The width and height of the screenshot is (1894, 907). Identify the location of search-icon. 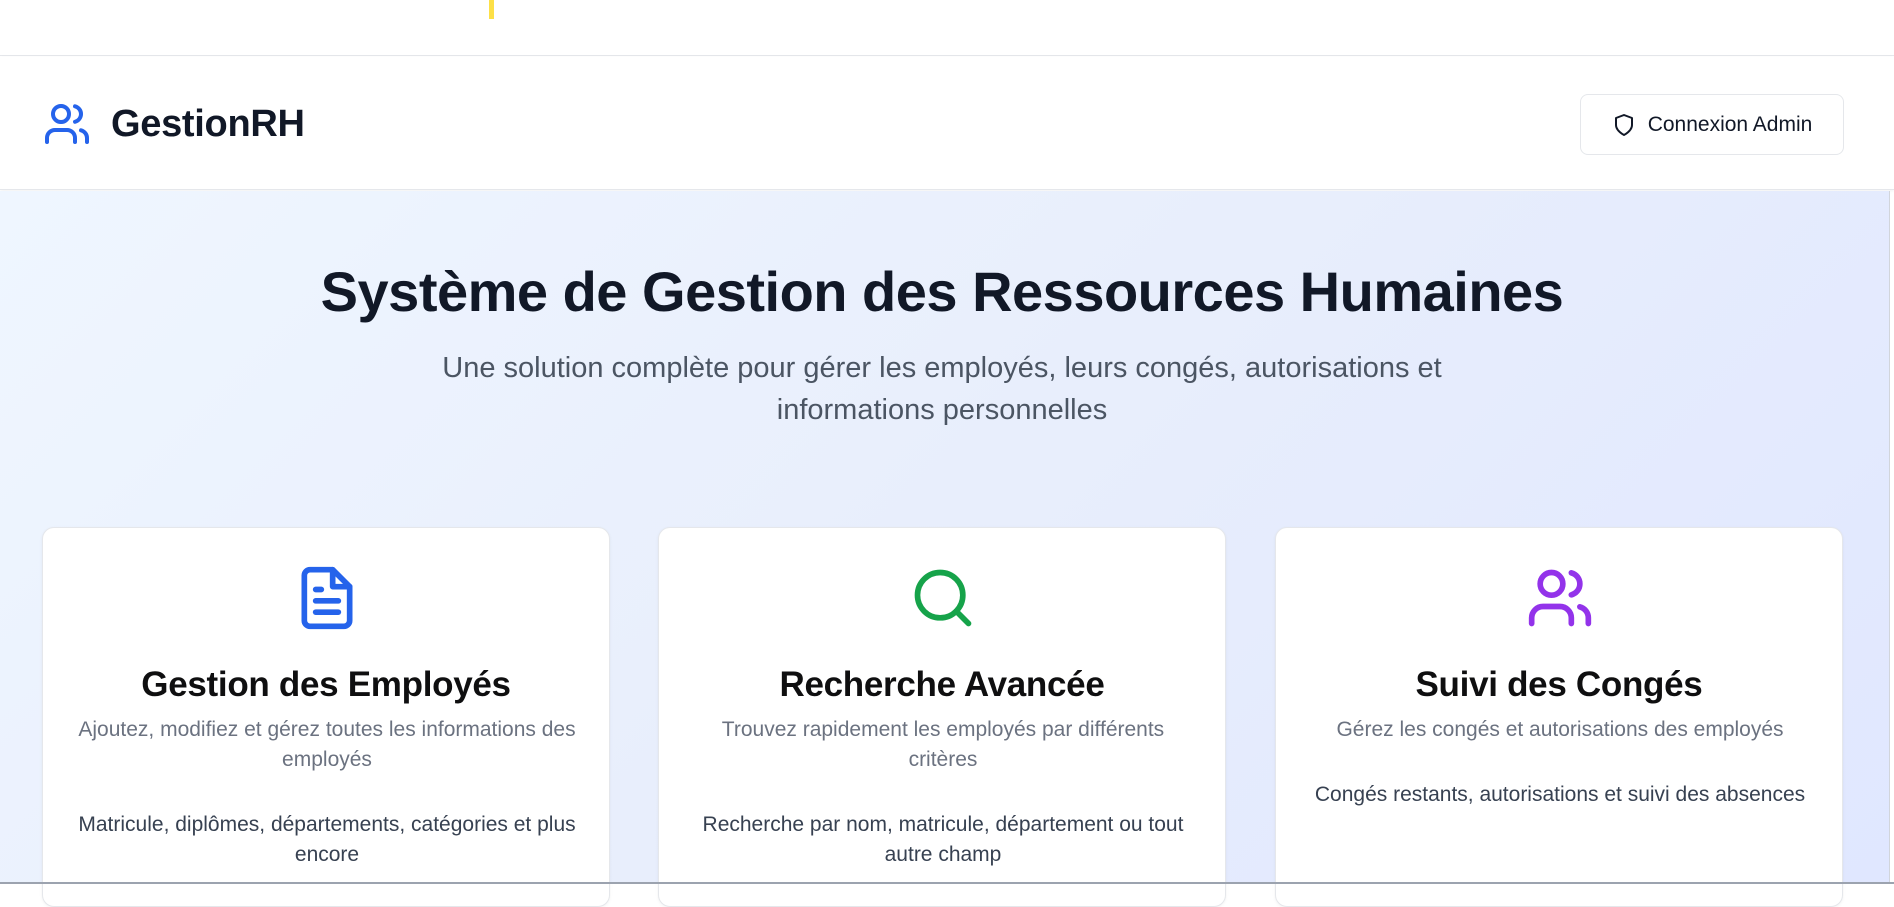
(943, 598).